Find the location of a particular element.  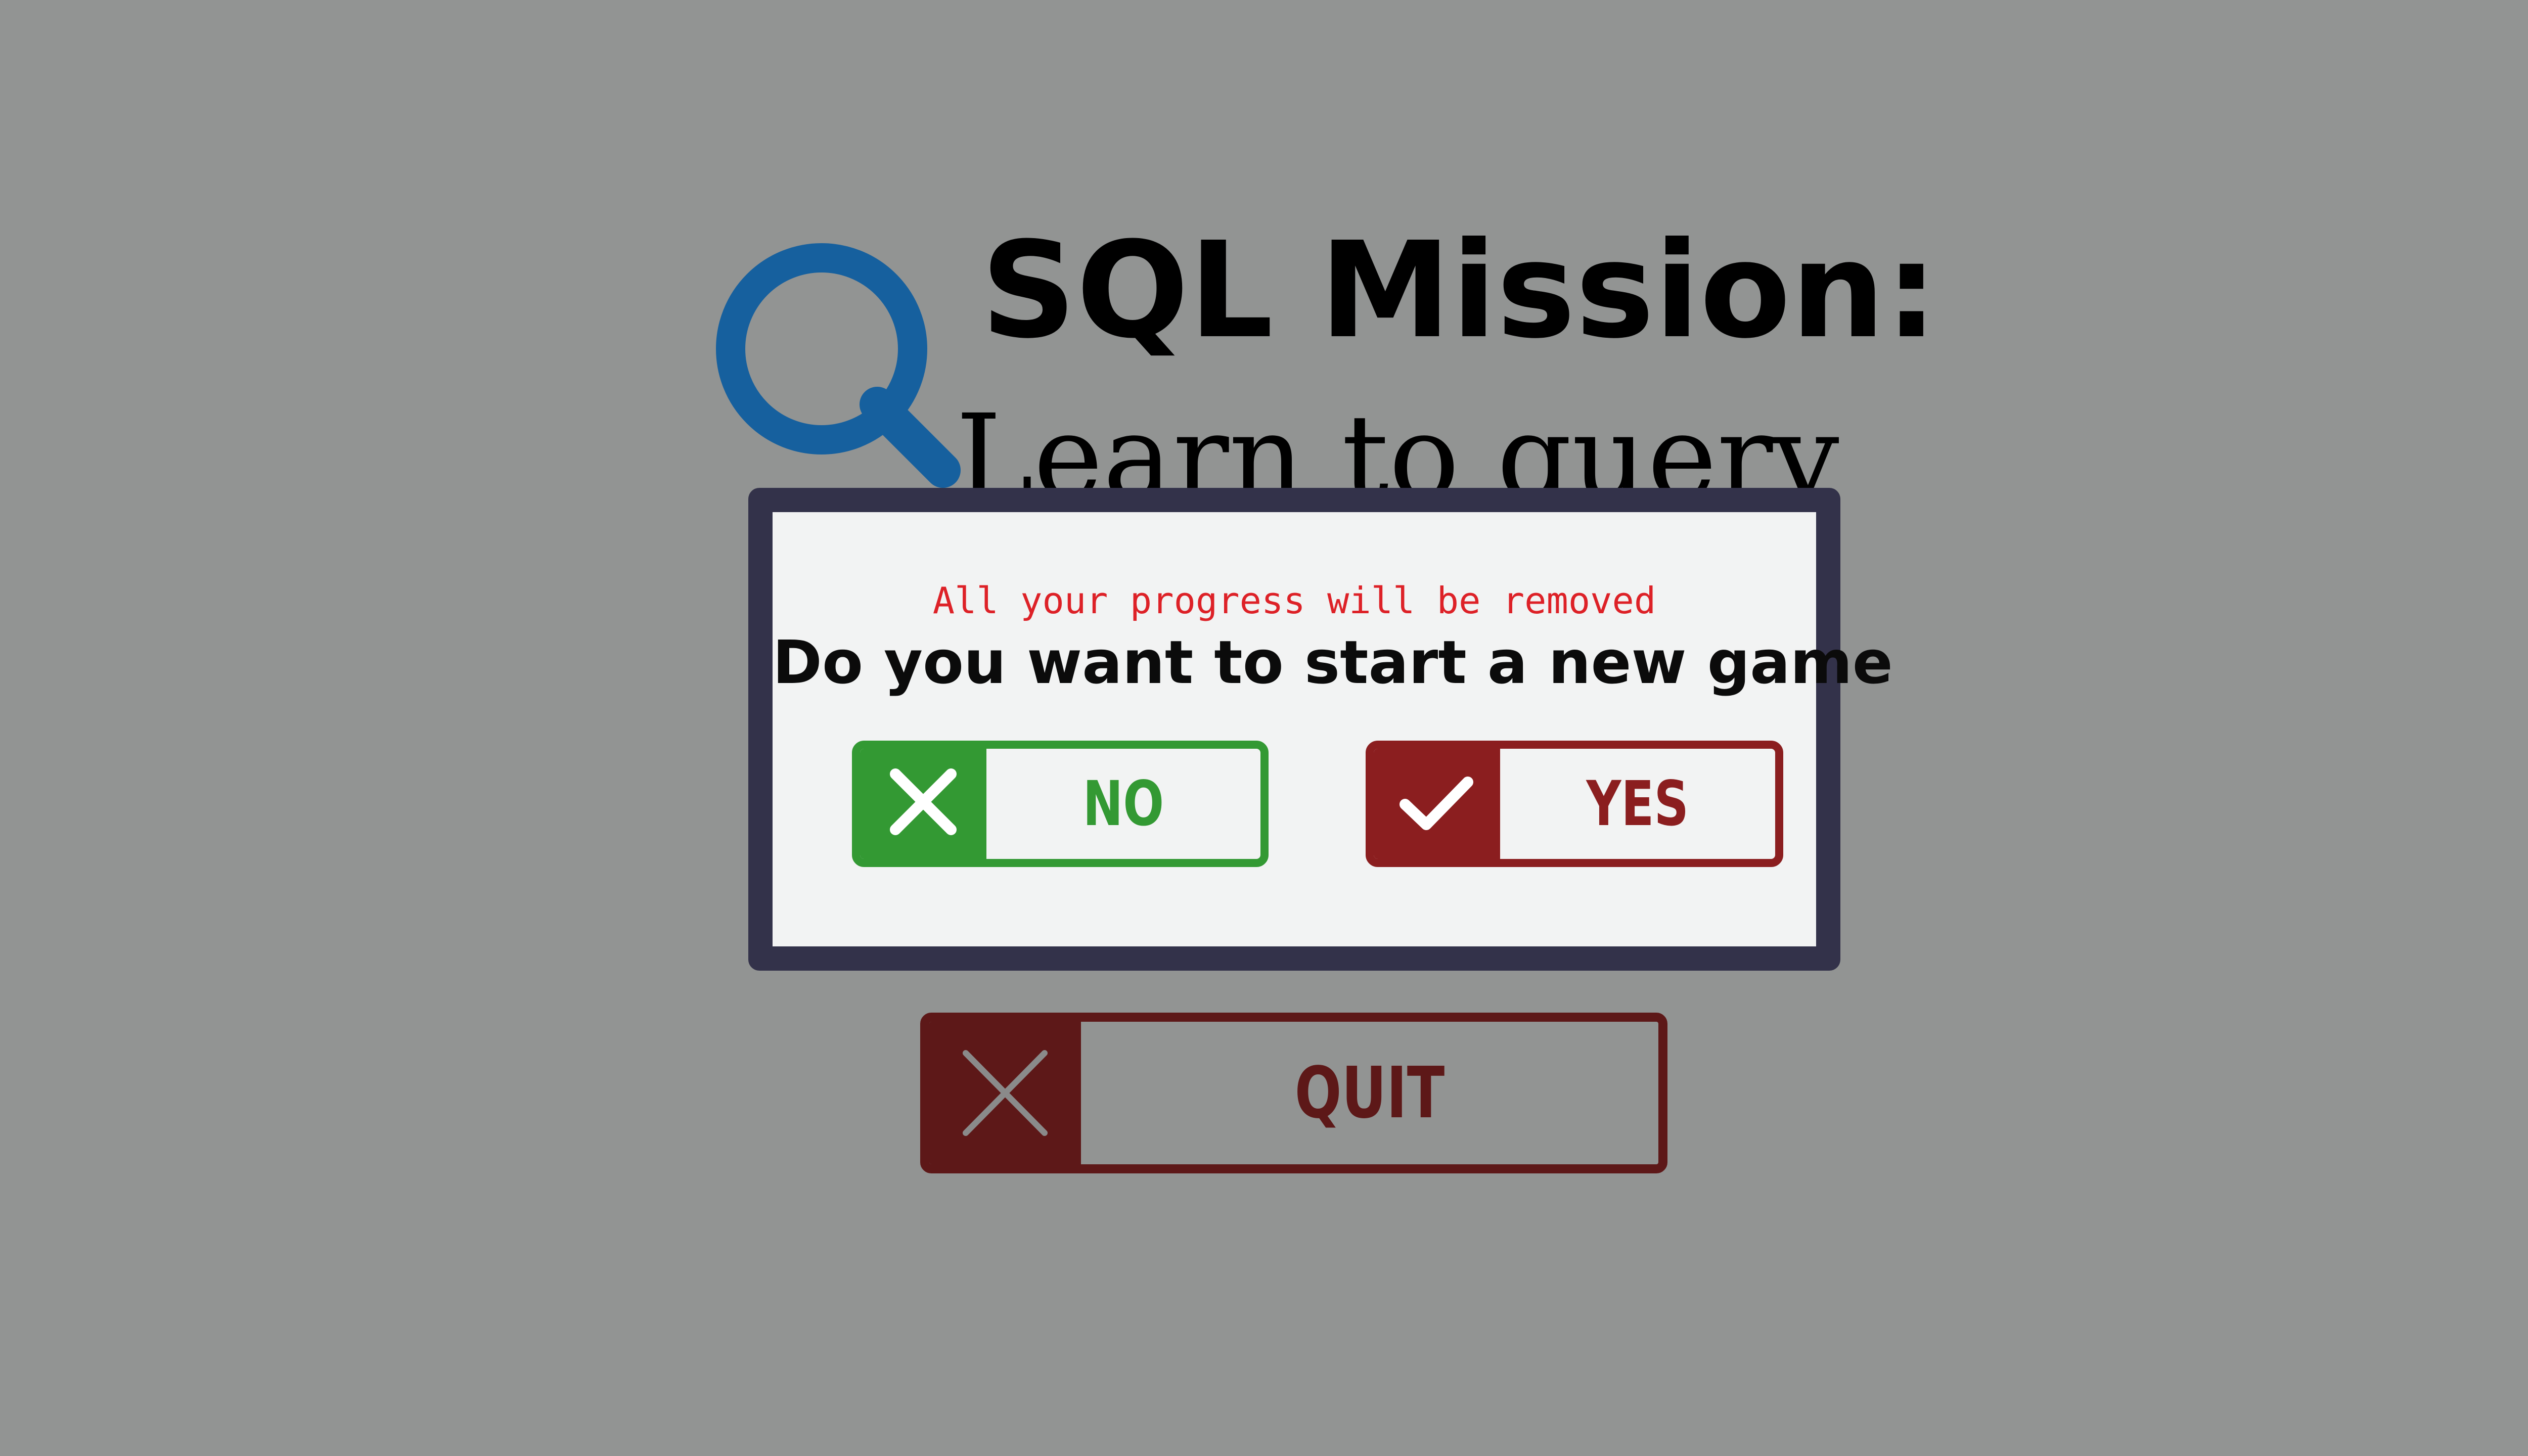

yes-button: YES is located at coordinates (1575, 804).